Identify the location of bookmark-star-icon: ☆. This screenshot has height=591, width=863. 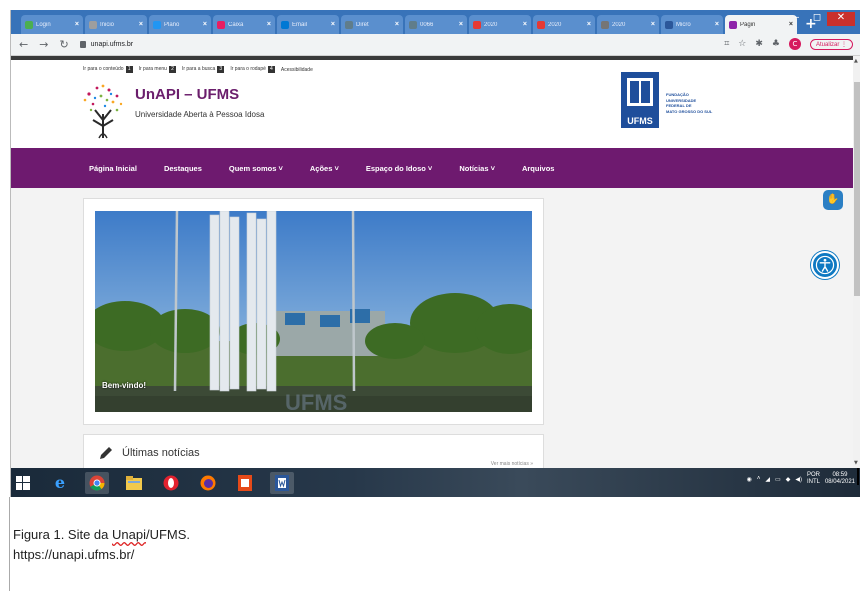
(742, 44).